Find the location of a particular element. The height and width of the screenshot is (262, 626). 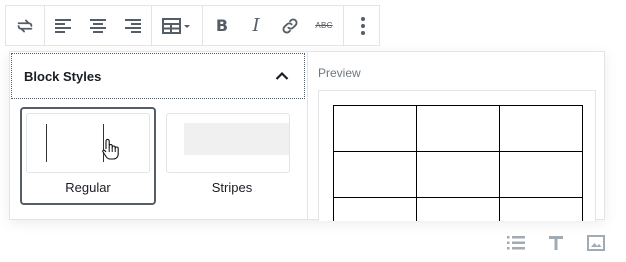

italic-button: I is located at coordinates (256, 25).